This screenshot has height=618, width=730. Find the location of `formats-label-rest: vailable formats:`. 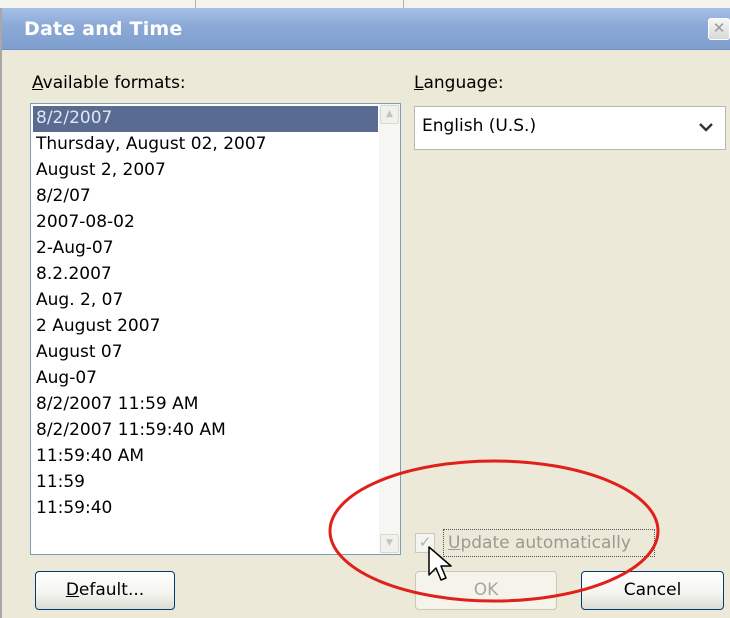

formats-label-rest: vailable formats: is located at coordinates (114, 83).